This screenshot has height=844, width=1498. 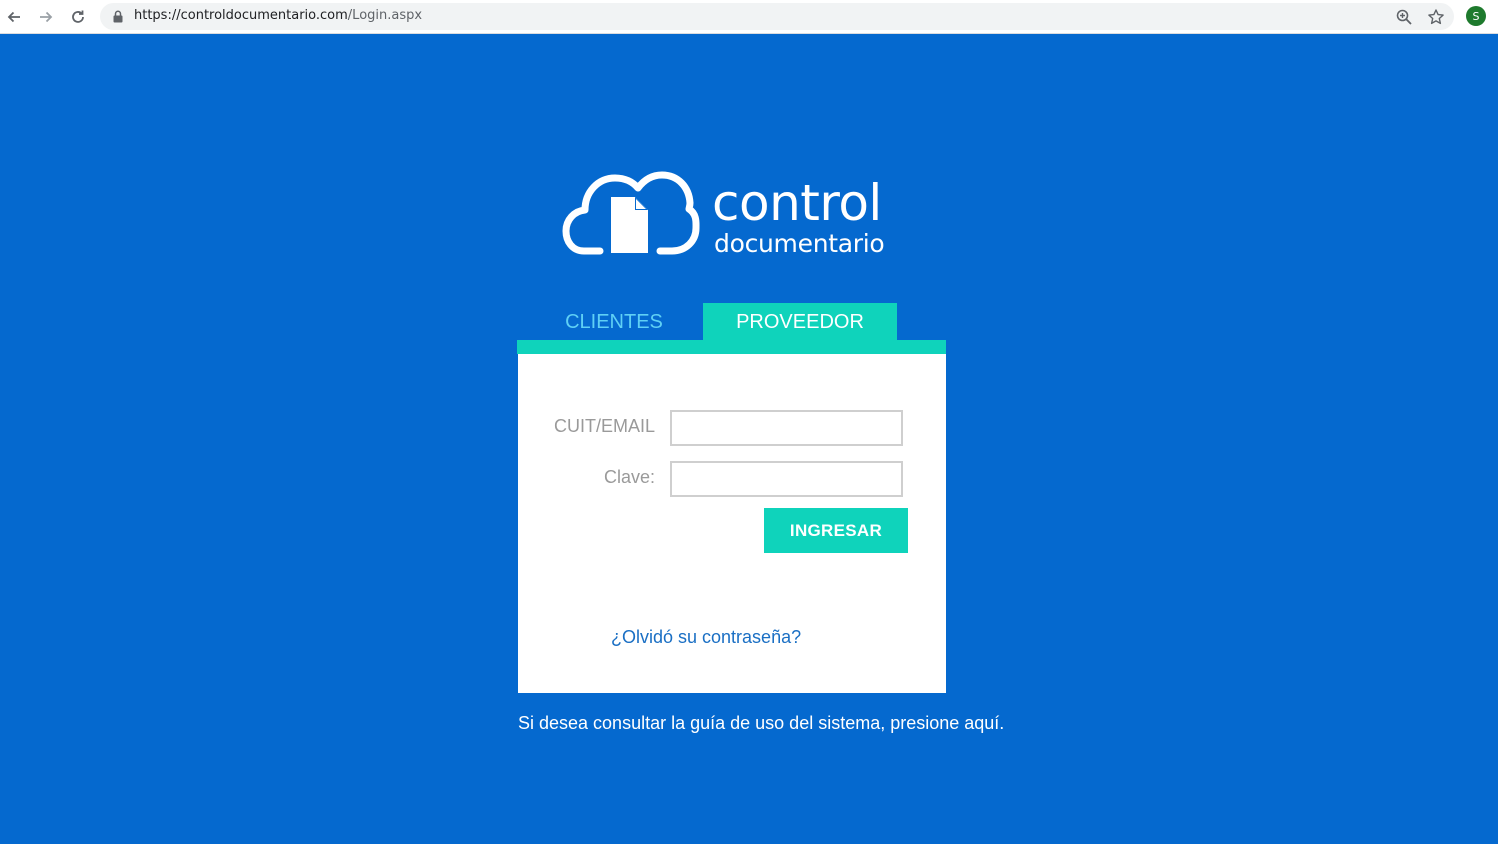 What do you see at coordinates (800, 322) in the screenshot?
I see `tab-proveedor: PROVEEDOR` at bounding box center [800, 322].